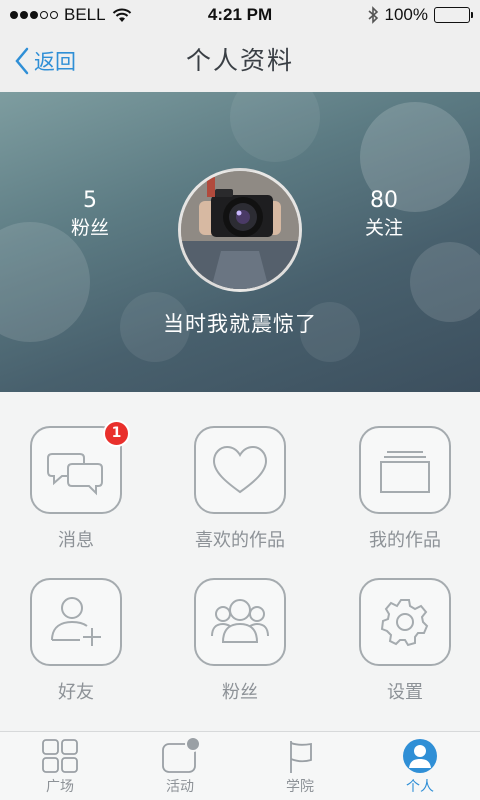  I want to click on tab-plaza: 广场, so click(60, 766).